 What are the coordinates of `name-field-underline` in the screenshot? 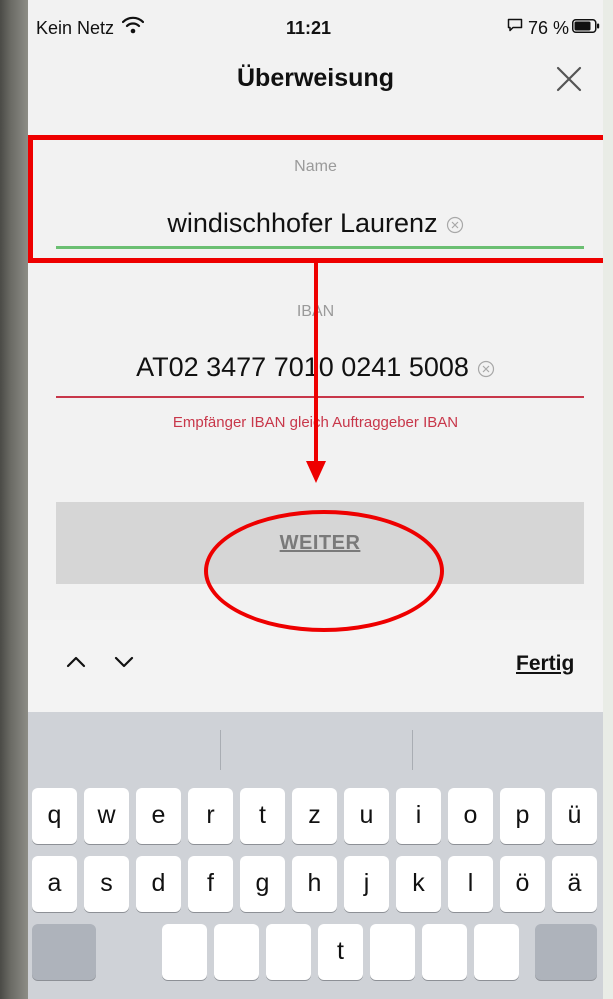 It's located at (320, 247).